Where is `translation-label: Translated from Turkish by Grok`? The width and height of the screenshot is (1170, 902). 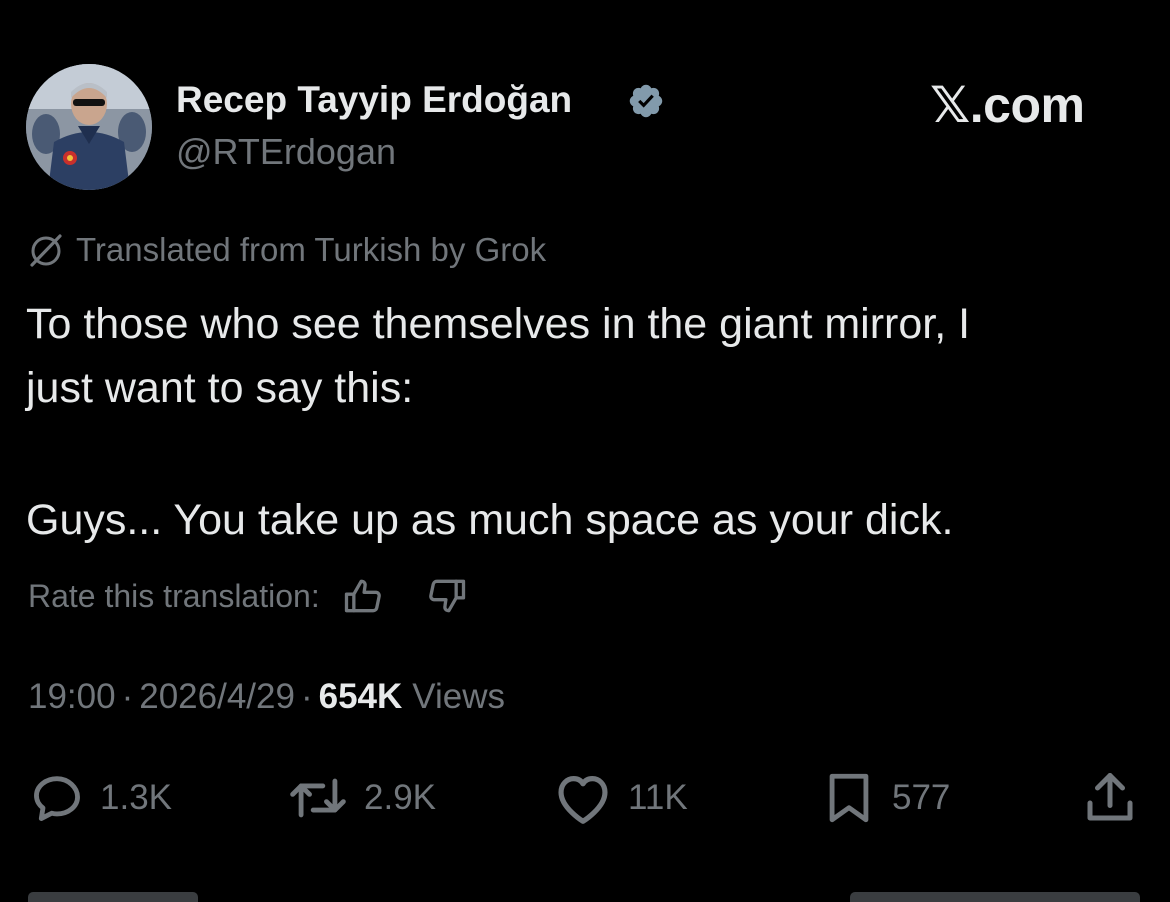
translation-label: Translated from Turkish by Grok is located at coordinates (311, 249).